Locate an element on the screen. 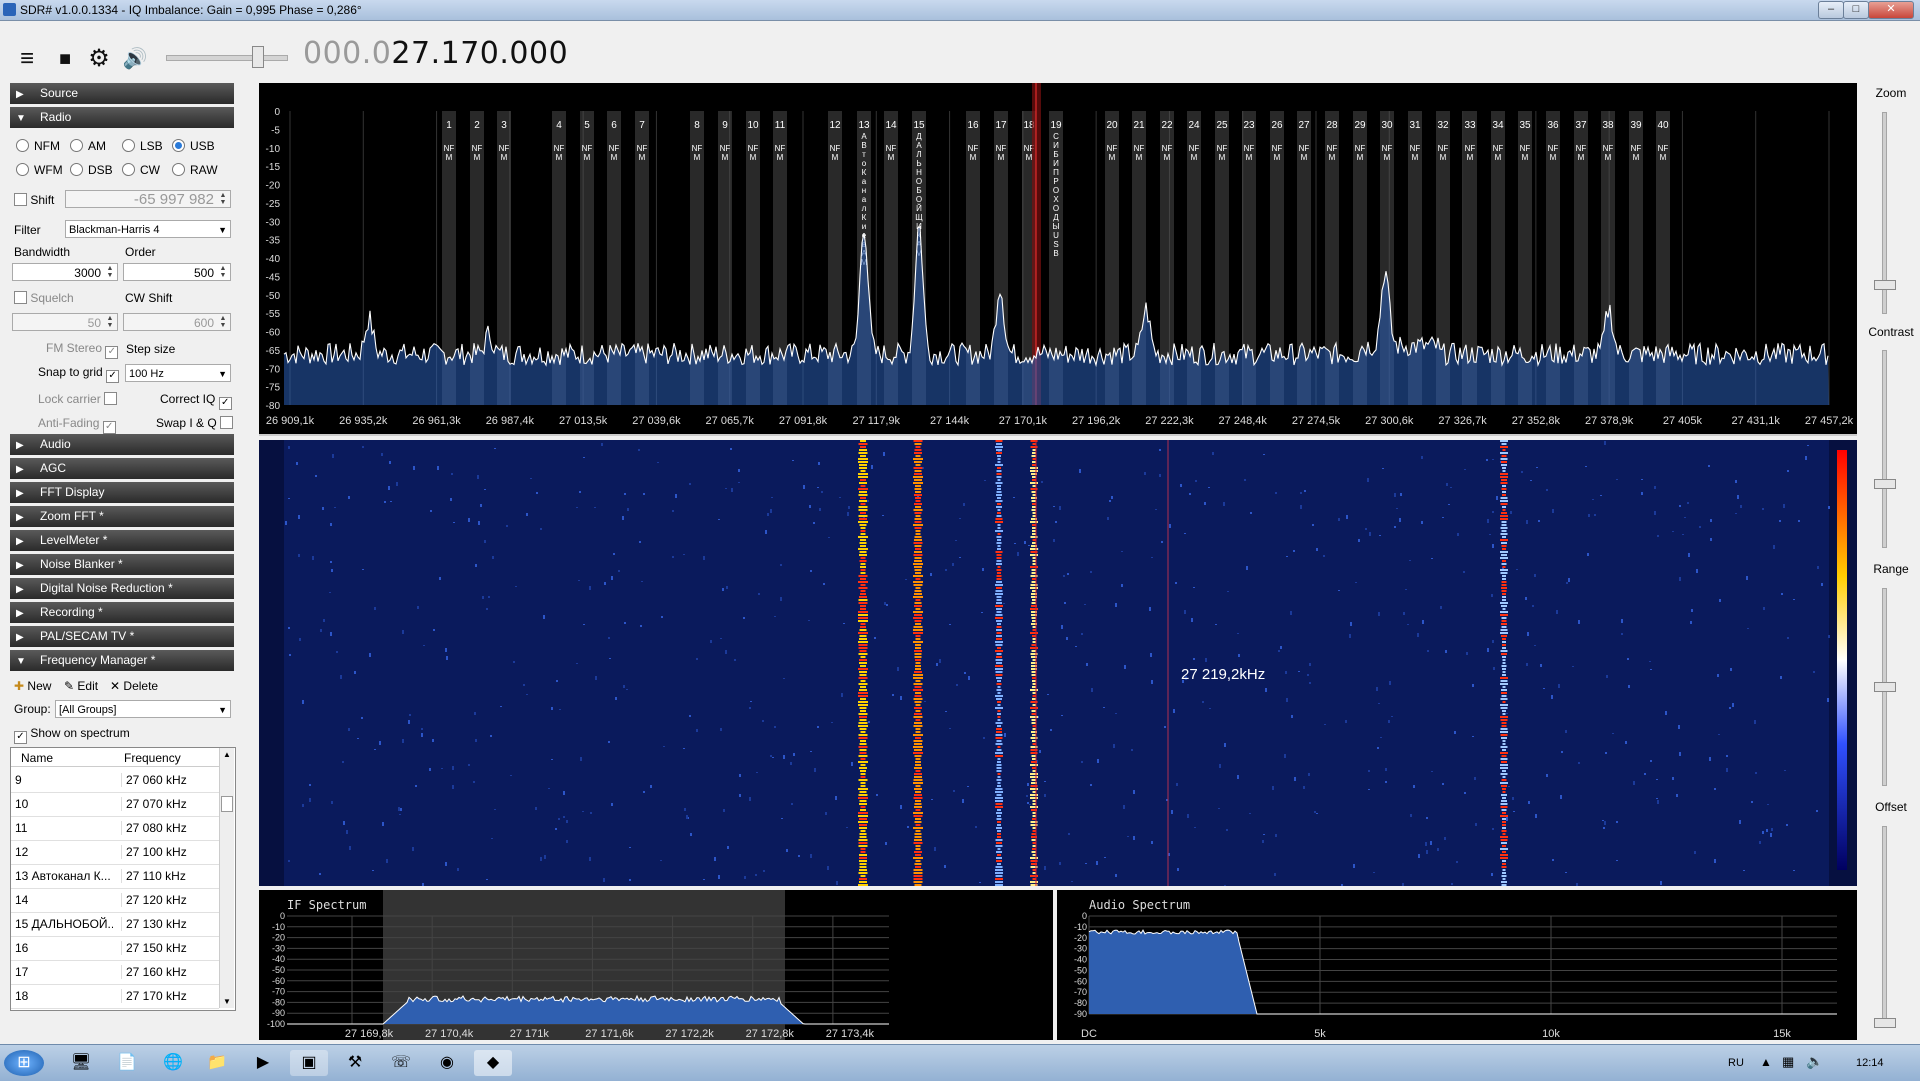 Image resolution: width=1920 pixels, height=1081 pixels. chrome-icon: ◉ is located at coordinates (447, 1063).